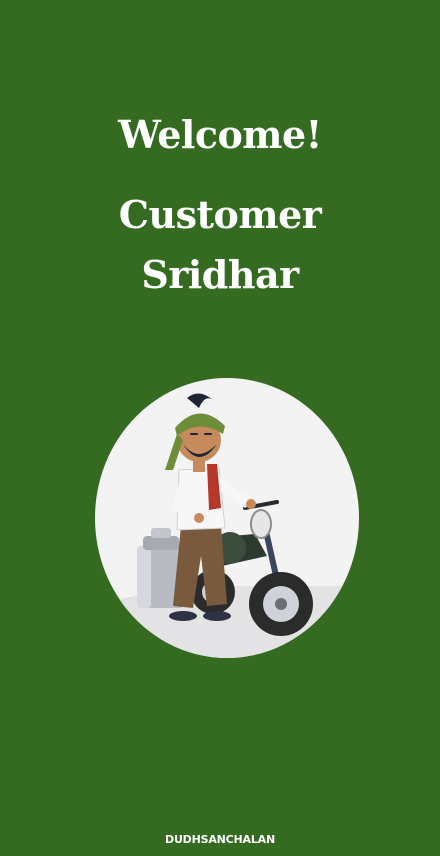 This screenshot has width=440, height=856. Describe the element at coordinates (220, 214) in the screenshot. I see `user-role-text: Customer` at that location.